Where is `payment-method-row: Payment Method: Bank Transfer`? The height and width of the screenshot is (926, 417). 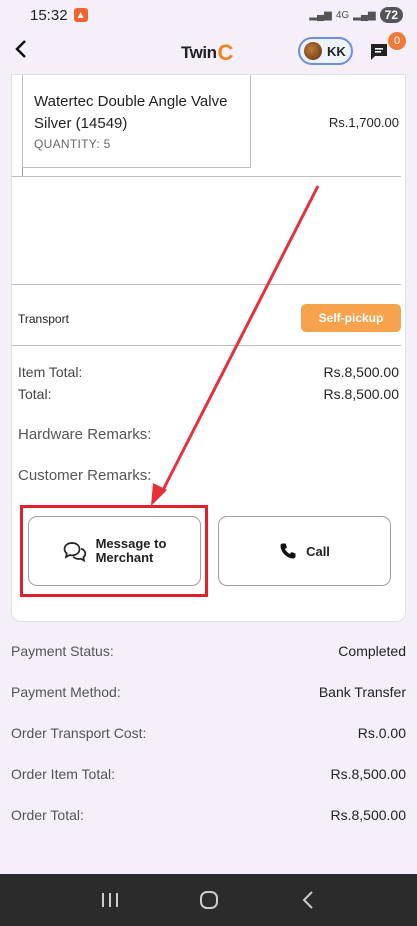
payment-method-row: Payment Method: Bank Transfer is located at coordinates (208, 694).